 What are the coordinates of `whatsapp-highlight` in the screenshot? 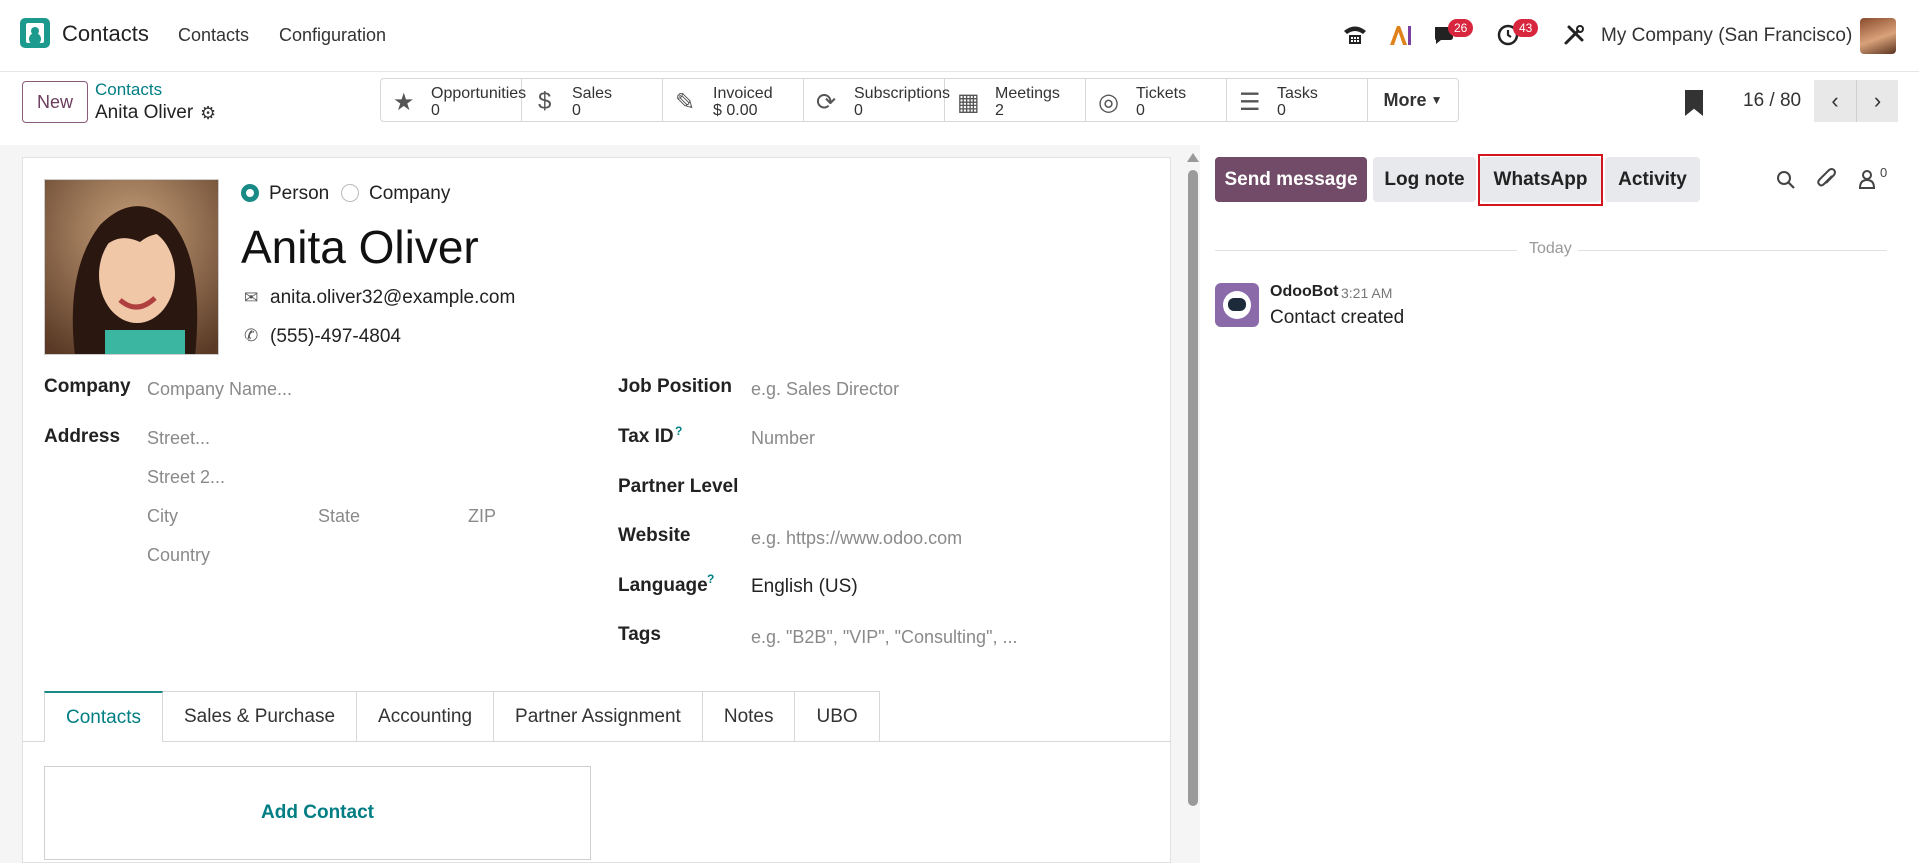 It's located at (1540, 180).